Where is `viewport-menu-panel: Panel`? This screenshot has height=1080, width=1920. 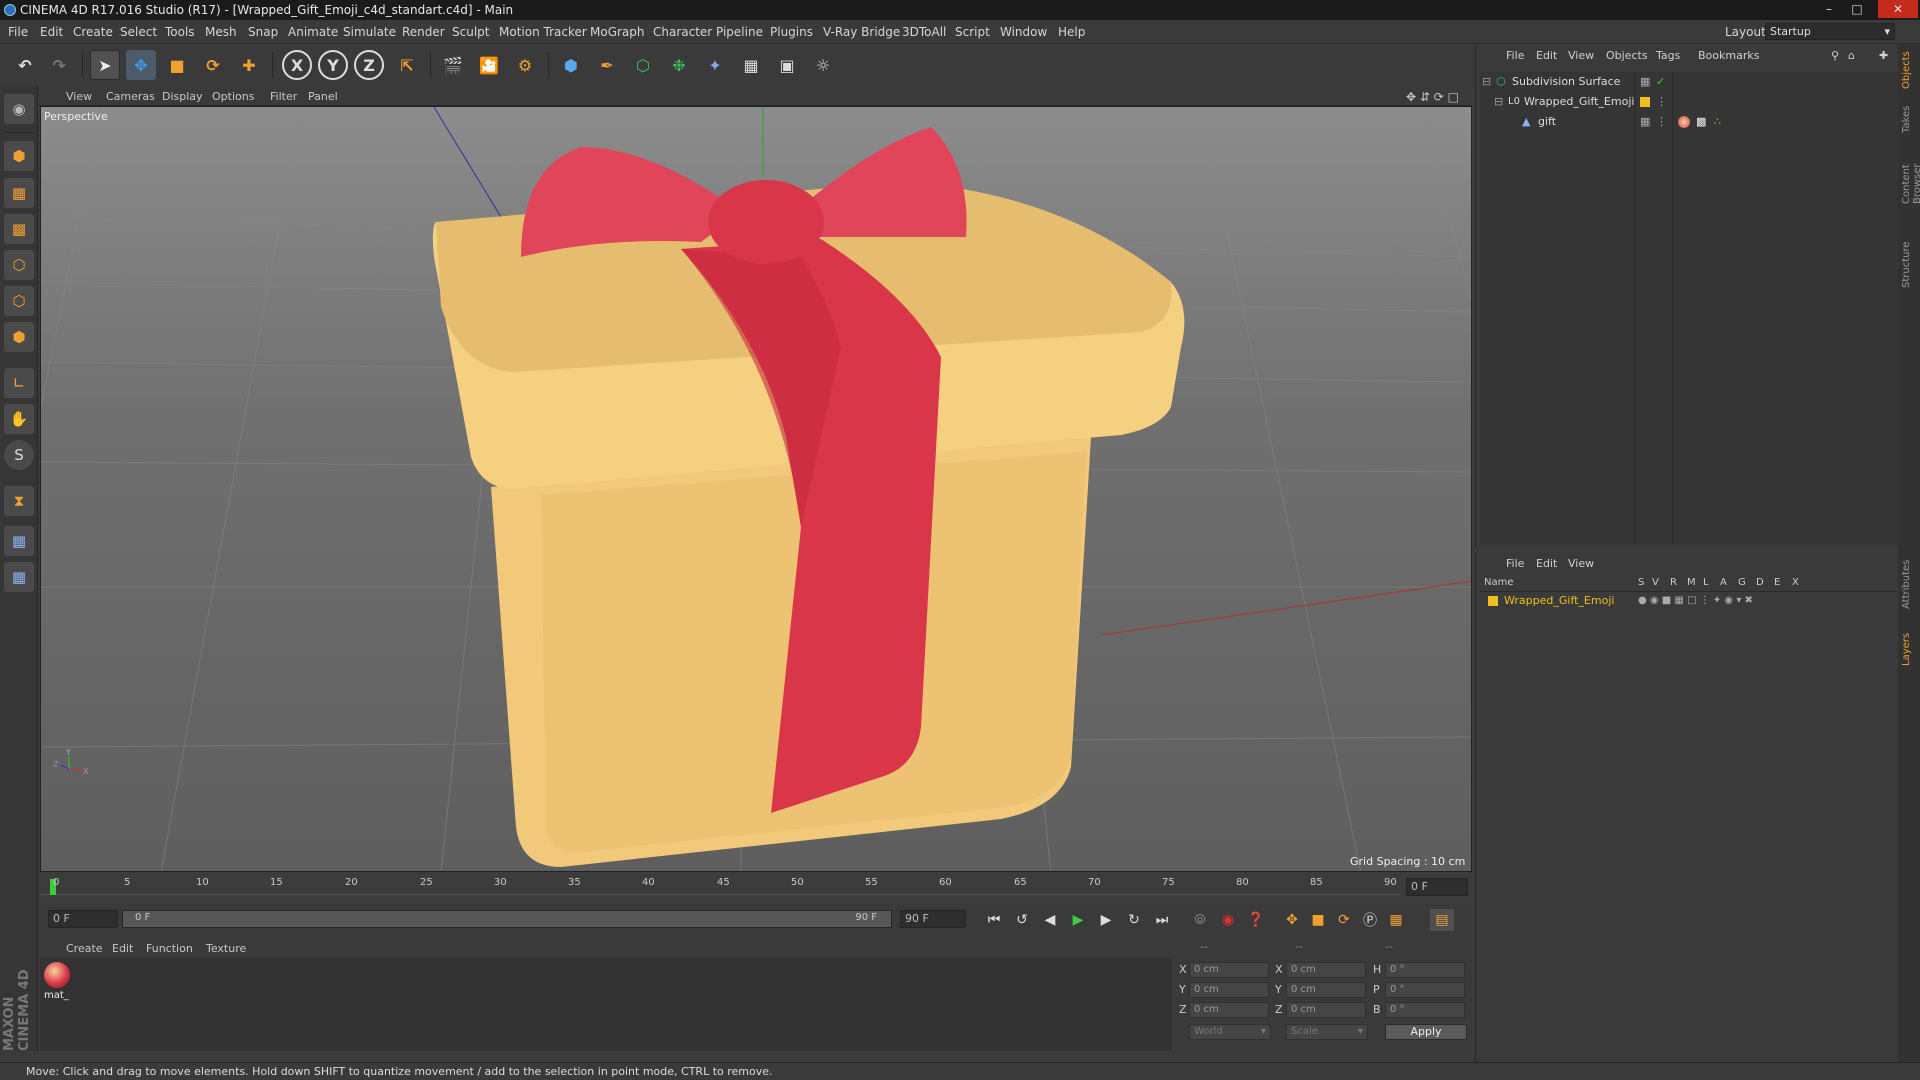 viewport-menu-panel: Panel is located at coordinates (323, 96).